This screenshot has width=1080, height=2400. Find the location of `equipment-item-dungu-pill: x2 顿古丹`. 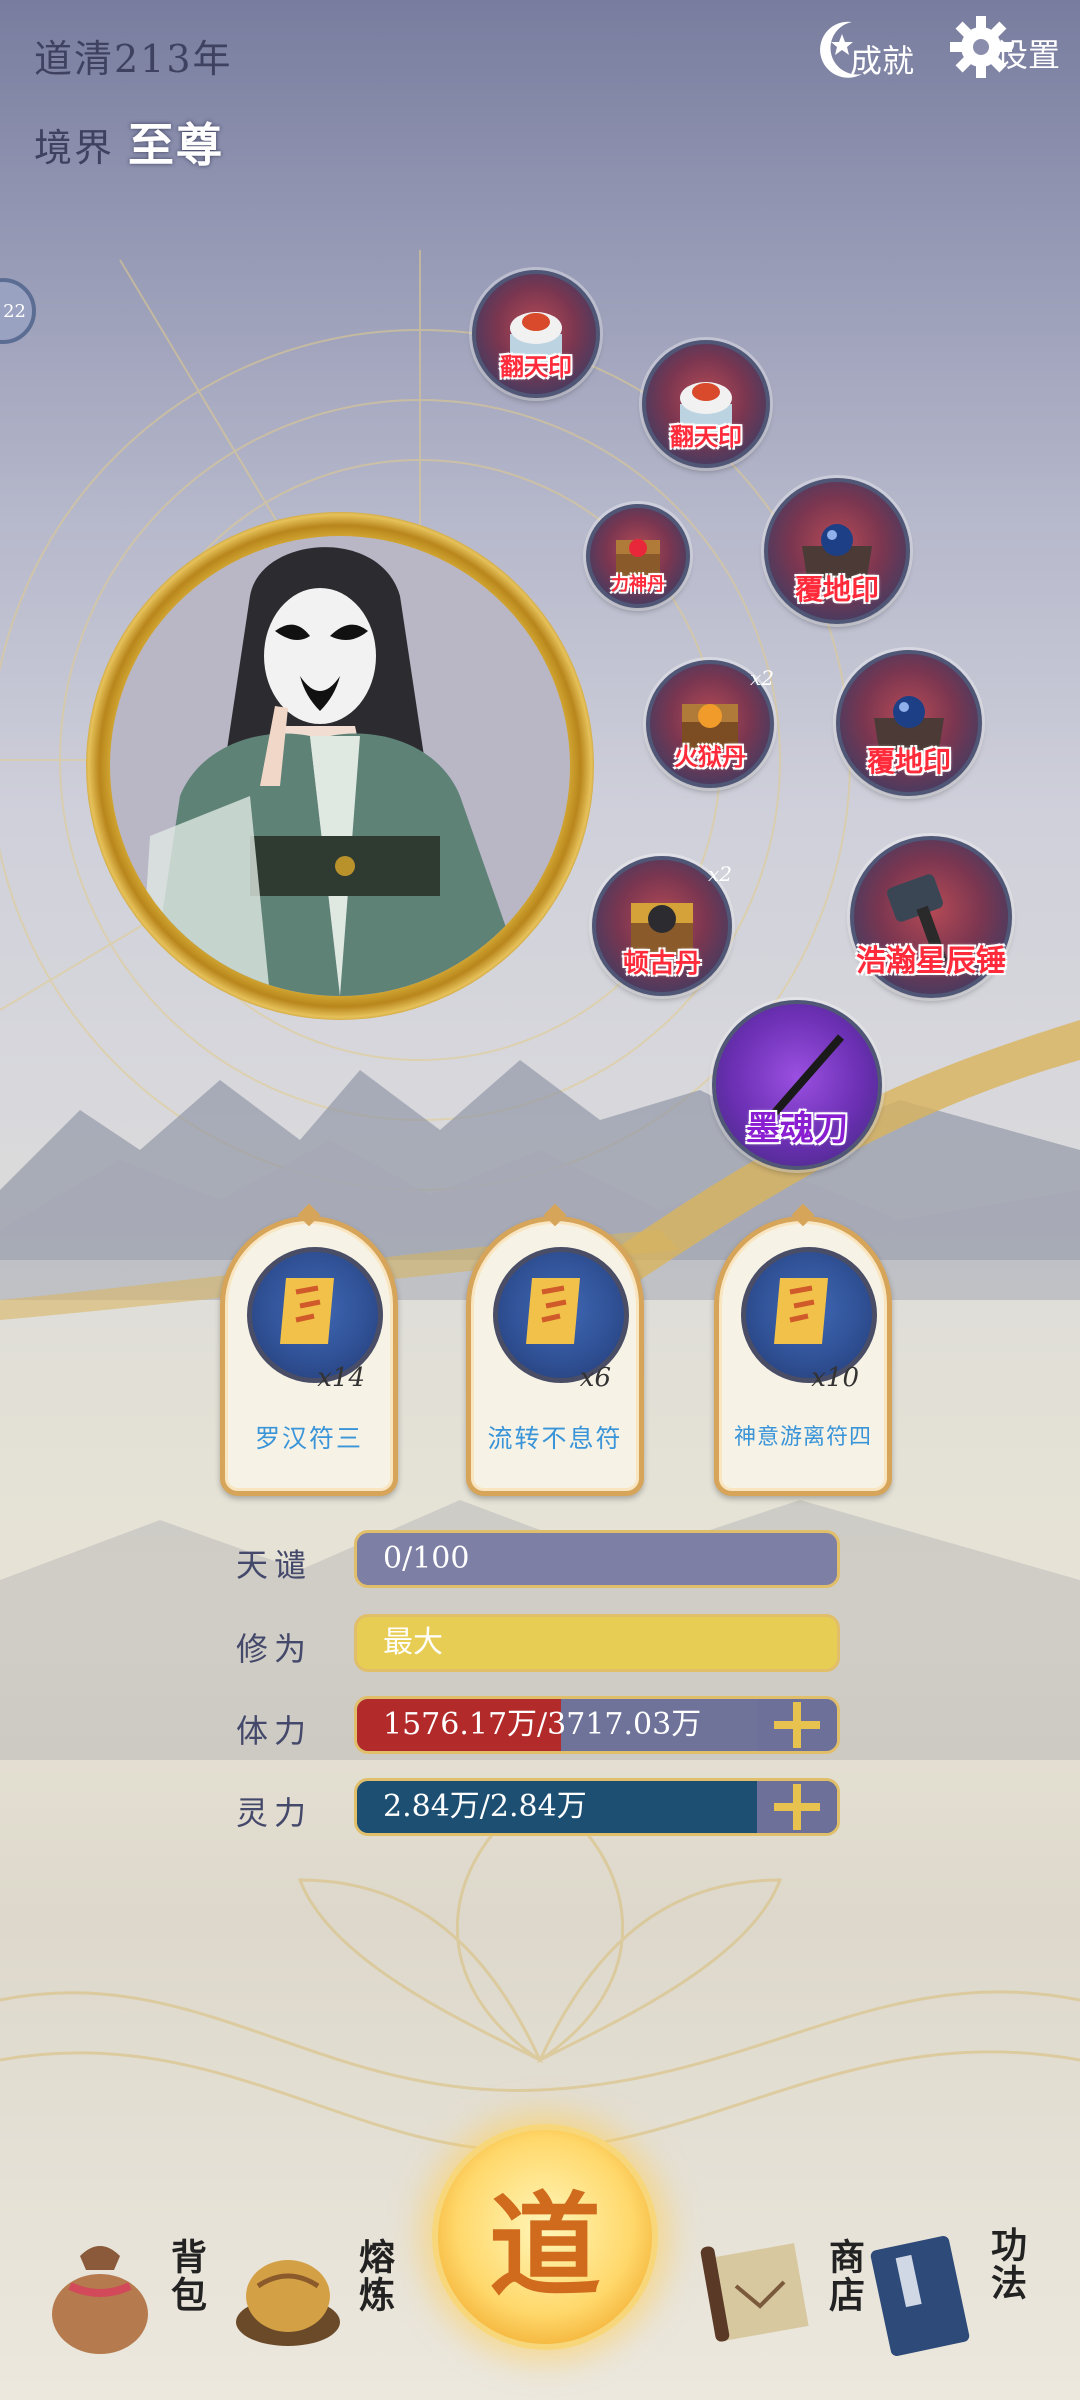

equipment-item-dungu-pill: x2 顿古丹 is located at coordinates (662, 926).